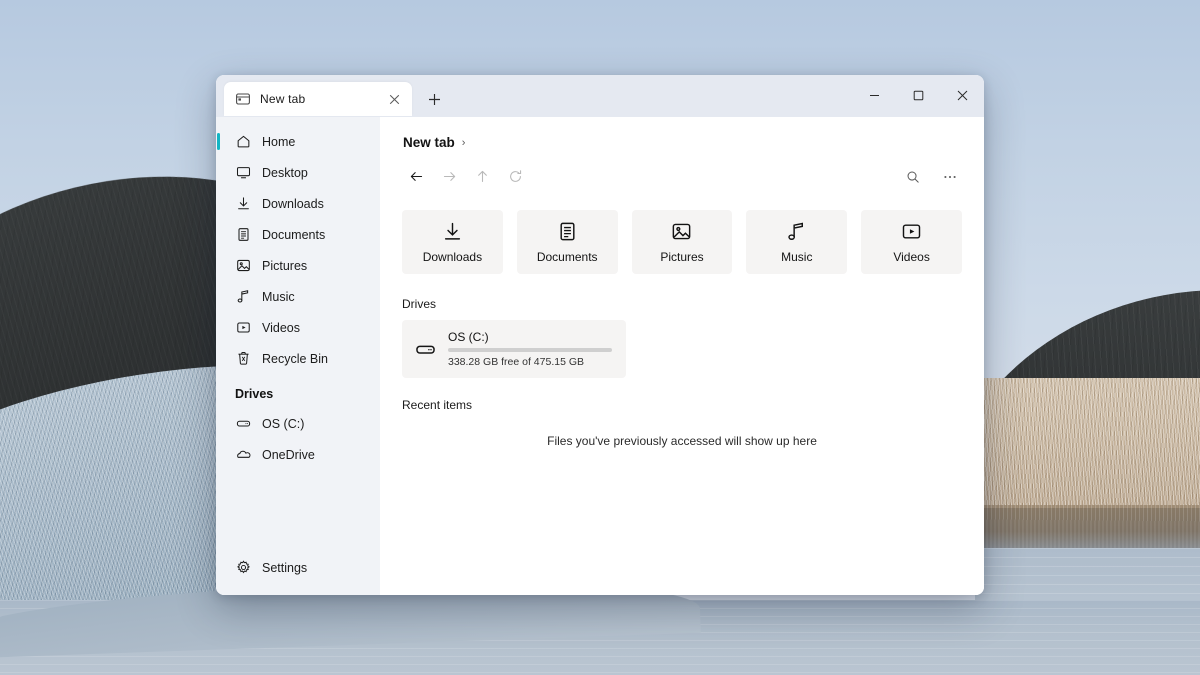 The width and height of the screenshot is (1200, 675). Describe the element at coordinates (437, 405) in the screenshot. I see `recent-items-title: Recent items` at that location.